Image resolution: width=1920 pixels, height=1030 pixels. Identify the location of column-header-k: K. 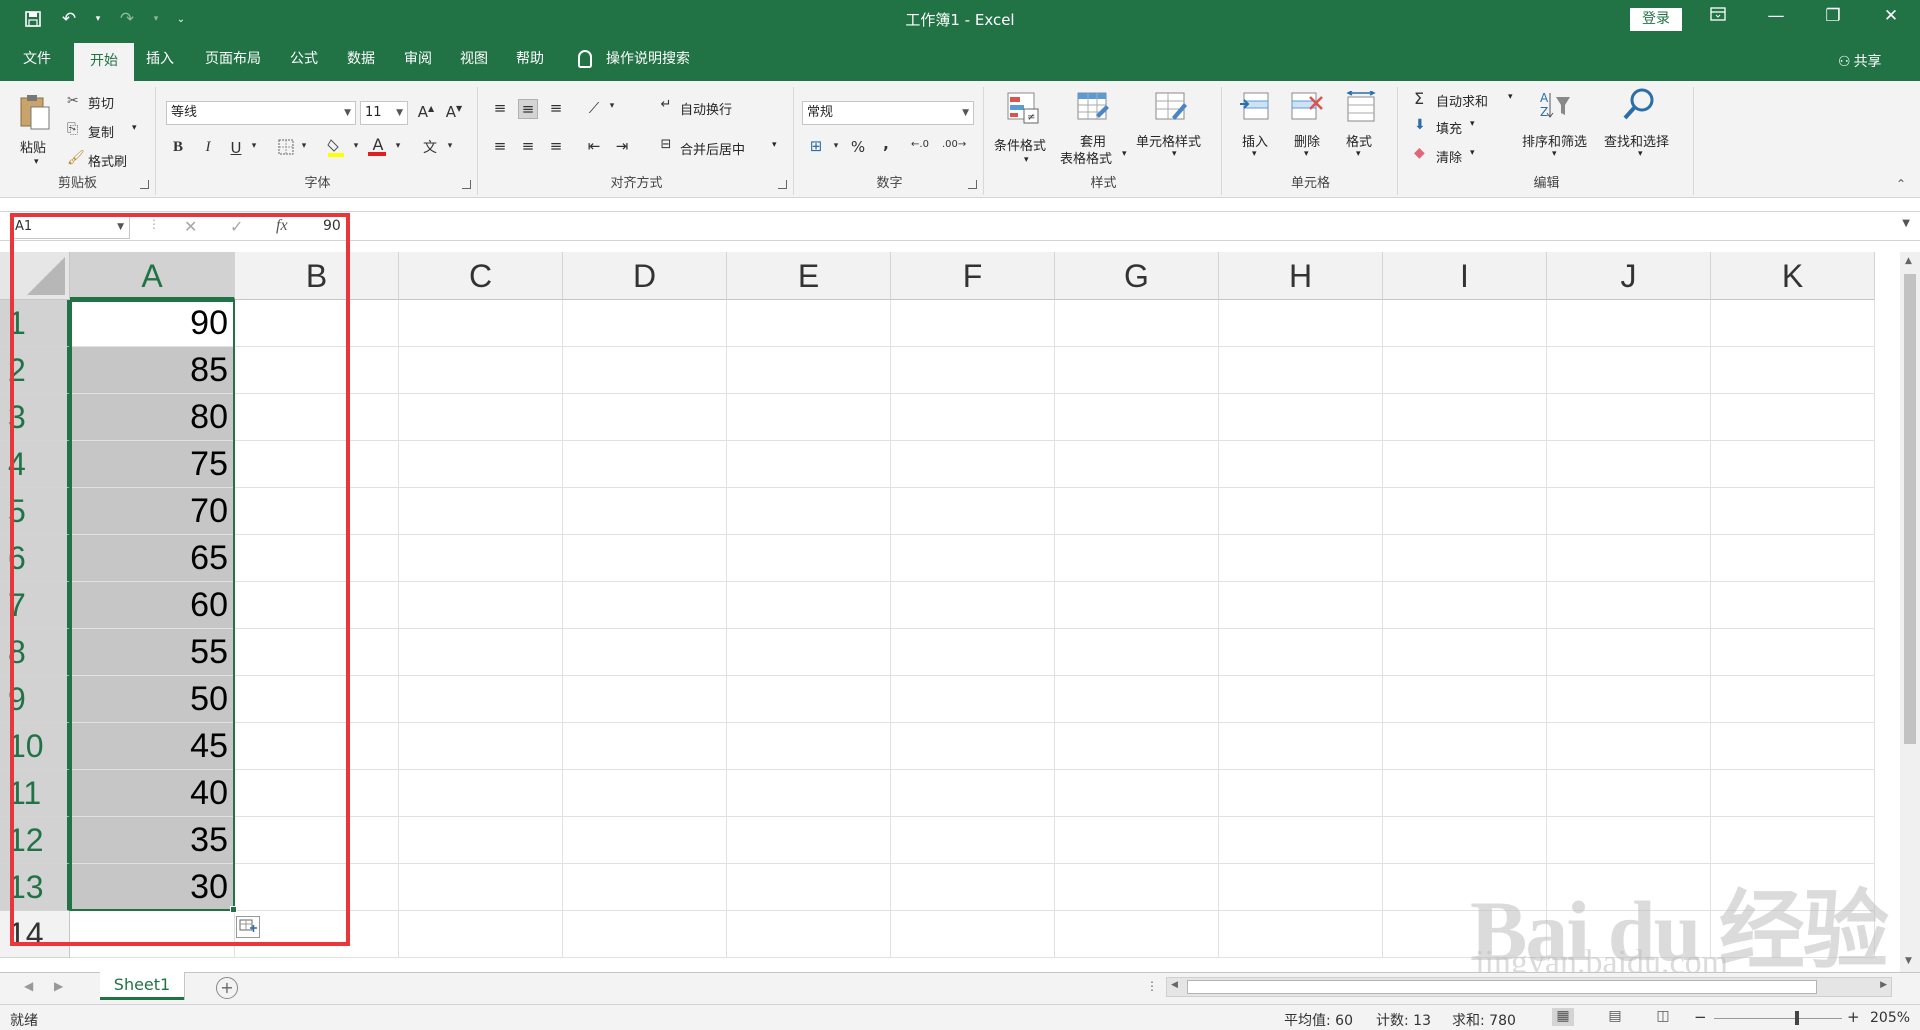
(1793, 276).